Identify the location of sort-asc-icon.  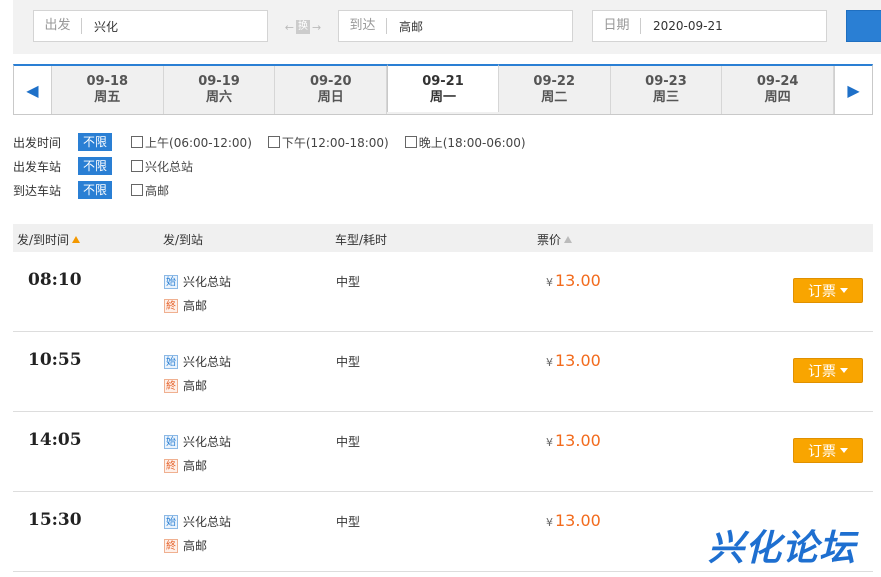
(76, 239).